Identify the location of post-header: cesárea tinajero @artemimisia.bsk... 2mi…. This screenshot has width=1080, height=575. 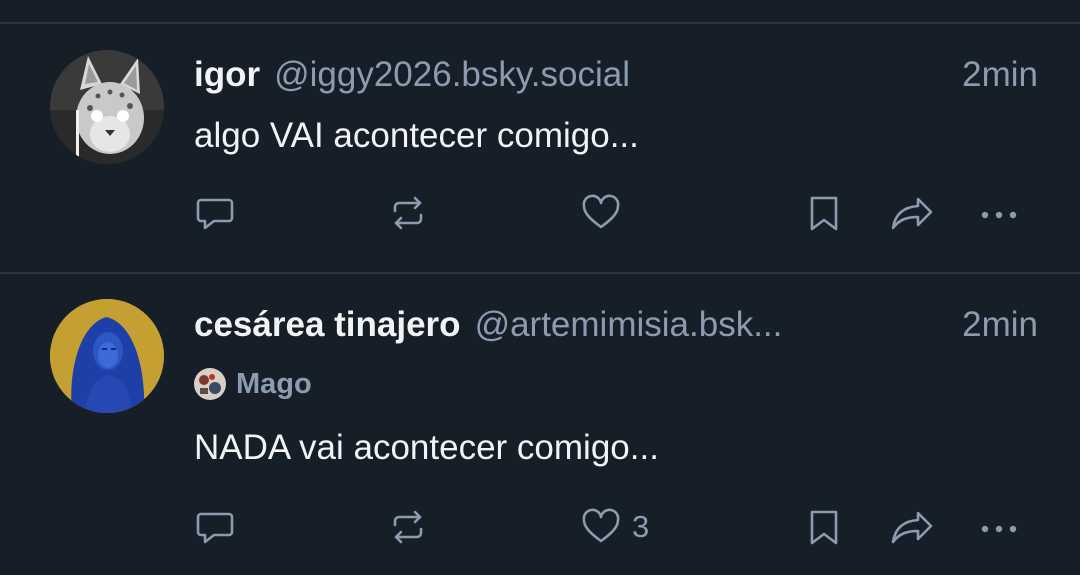
(616, 325).